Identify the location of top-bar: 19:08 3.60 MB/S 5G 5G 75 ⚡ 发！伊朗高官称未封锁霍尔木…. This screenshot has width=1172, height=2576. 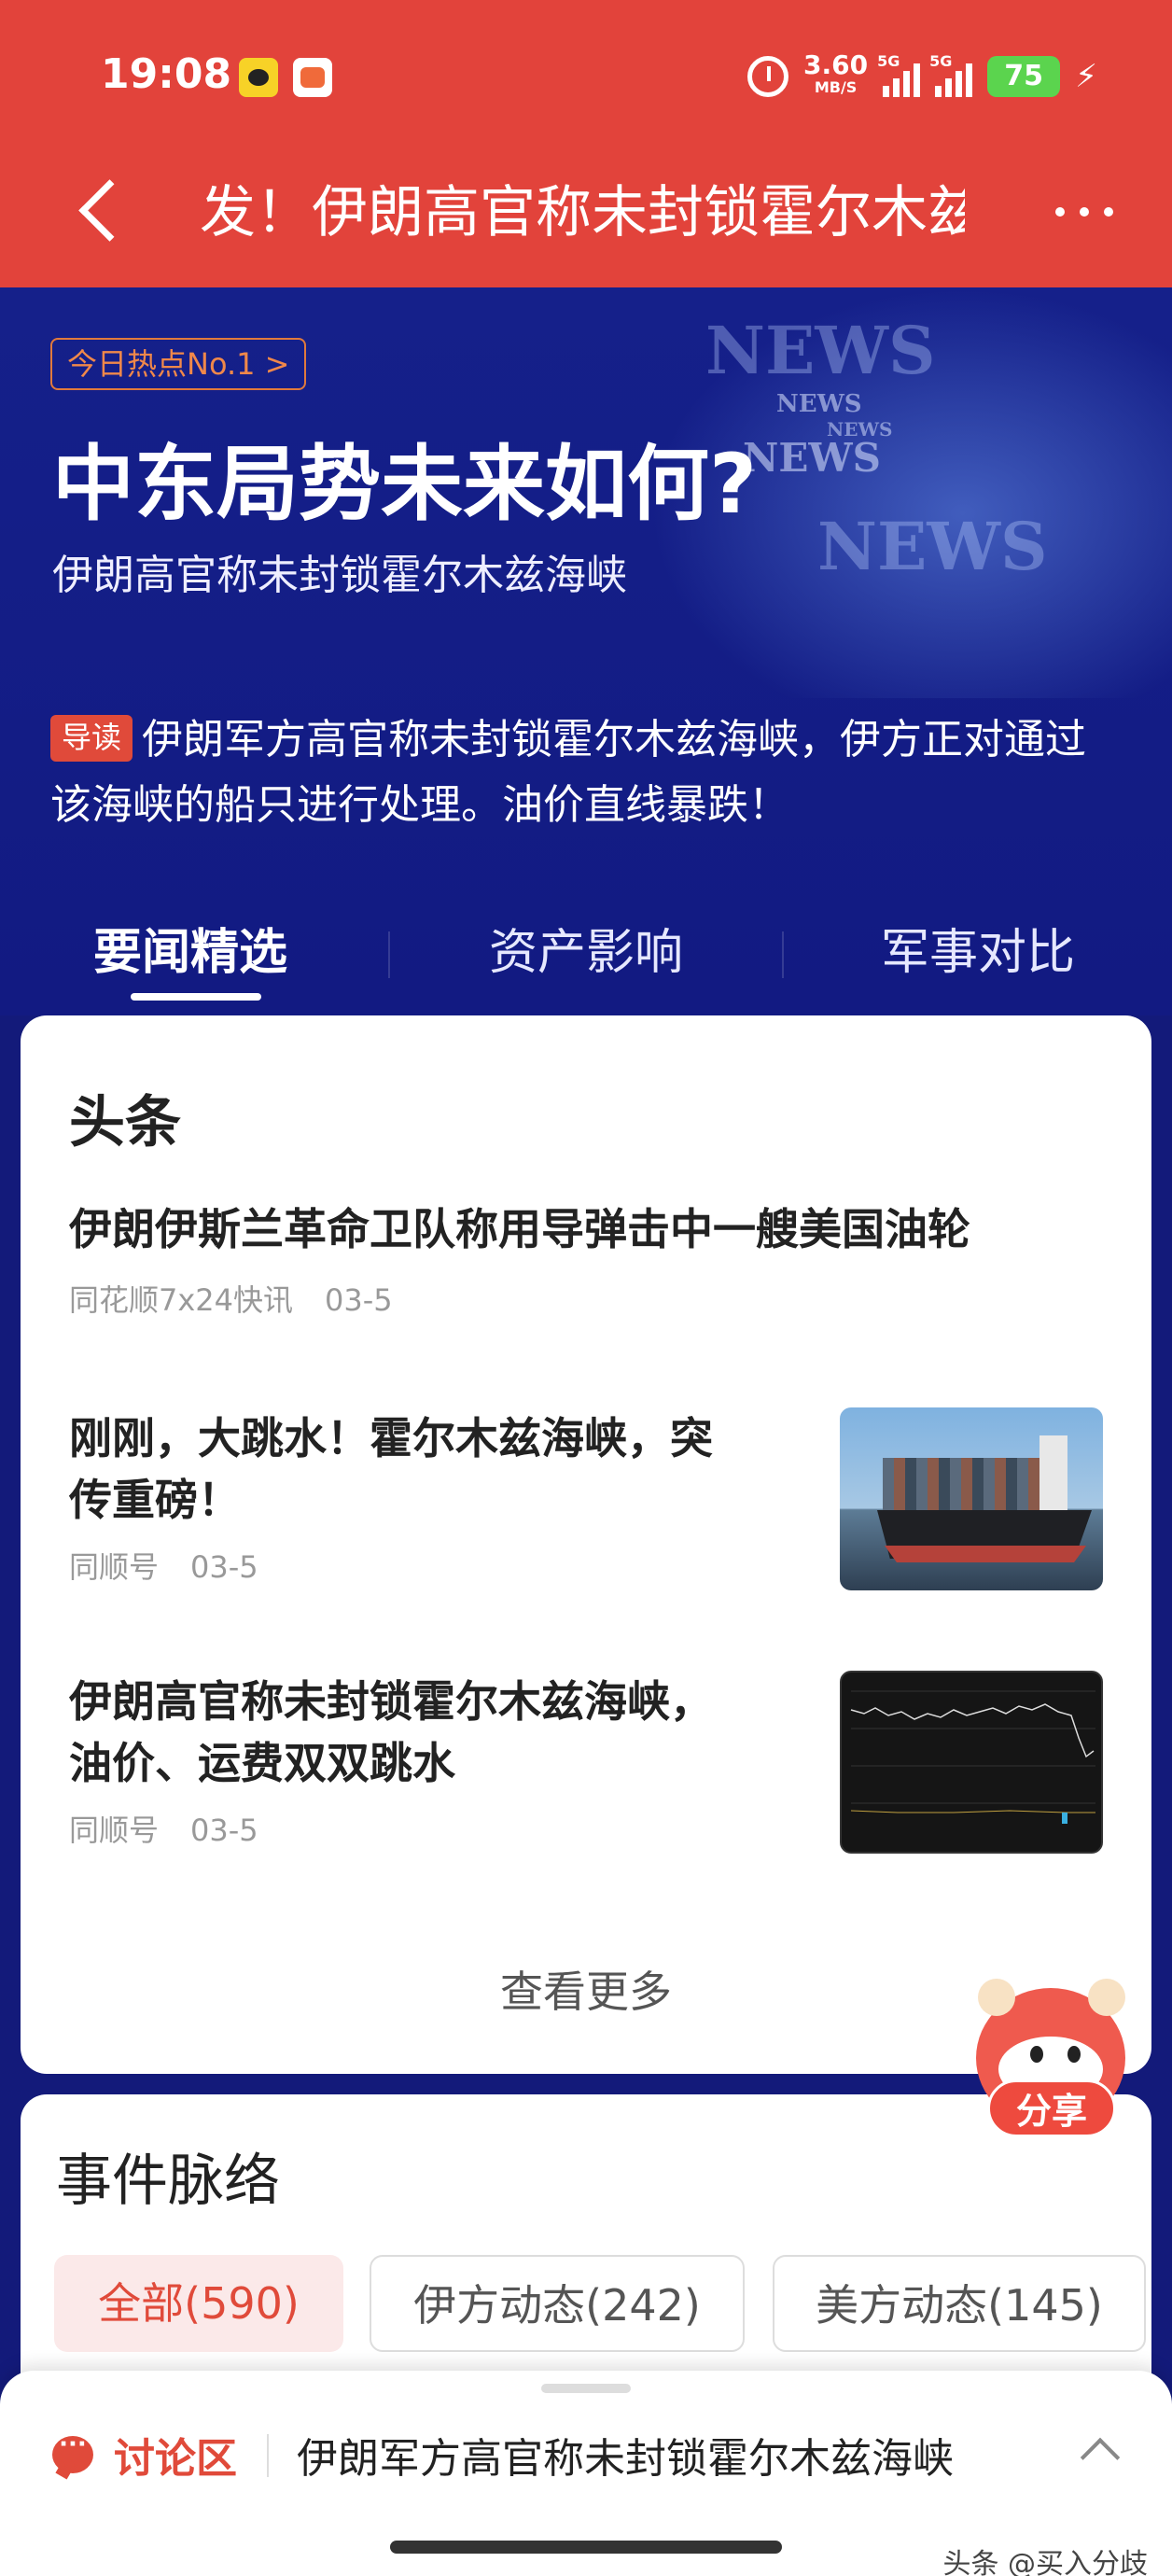
(586, 143).